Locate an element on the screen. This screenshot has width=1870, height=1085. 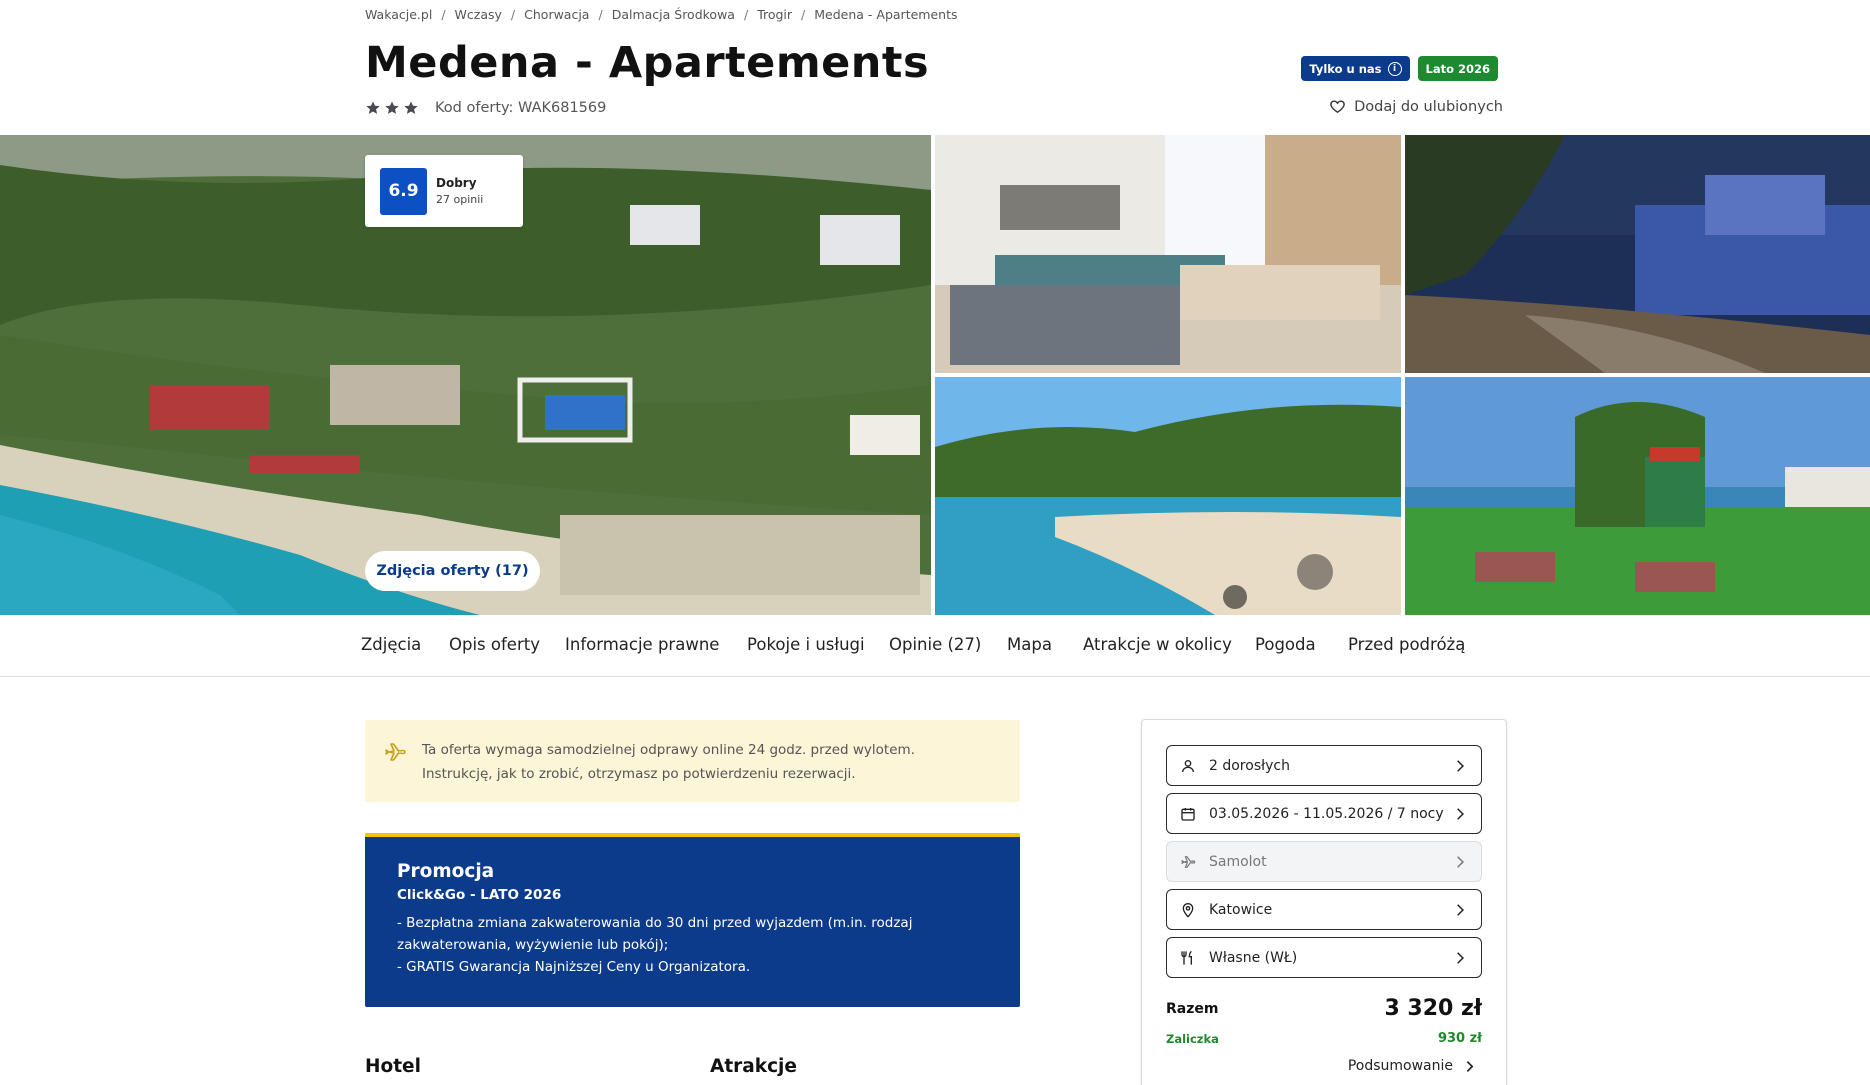
summary-link: Podsumowanie is located at coordinates (1412, 1066).